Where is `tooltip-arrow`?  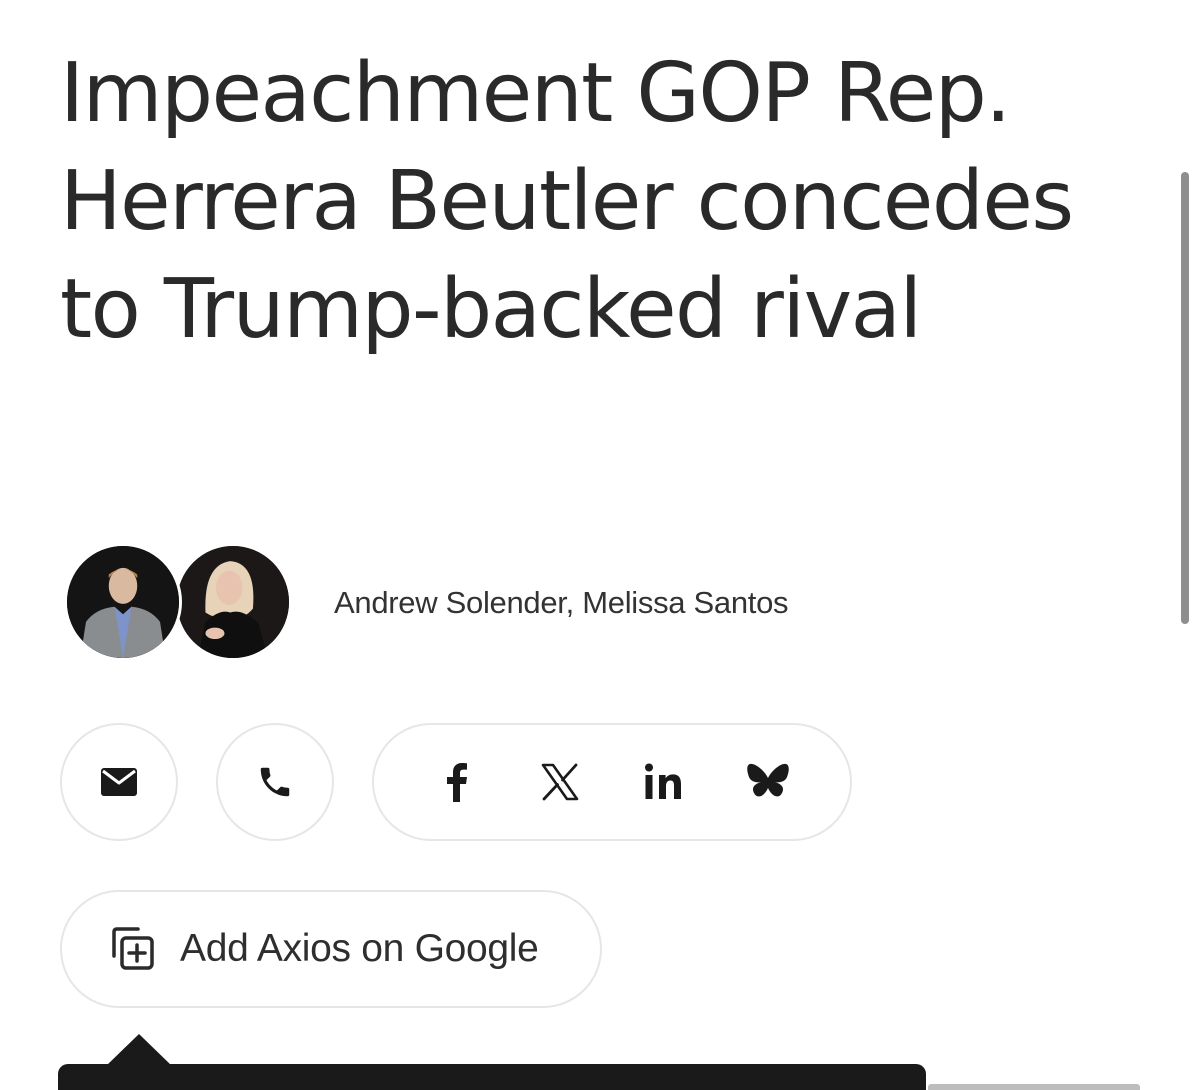
tooltip-arrow is located at coordinates (139, 1050).